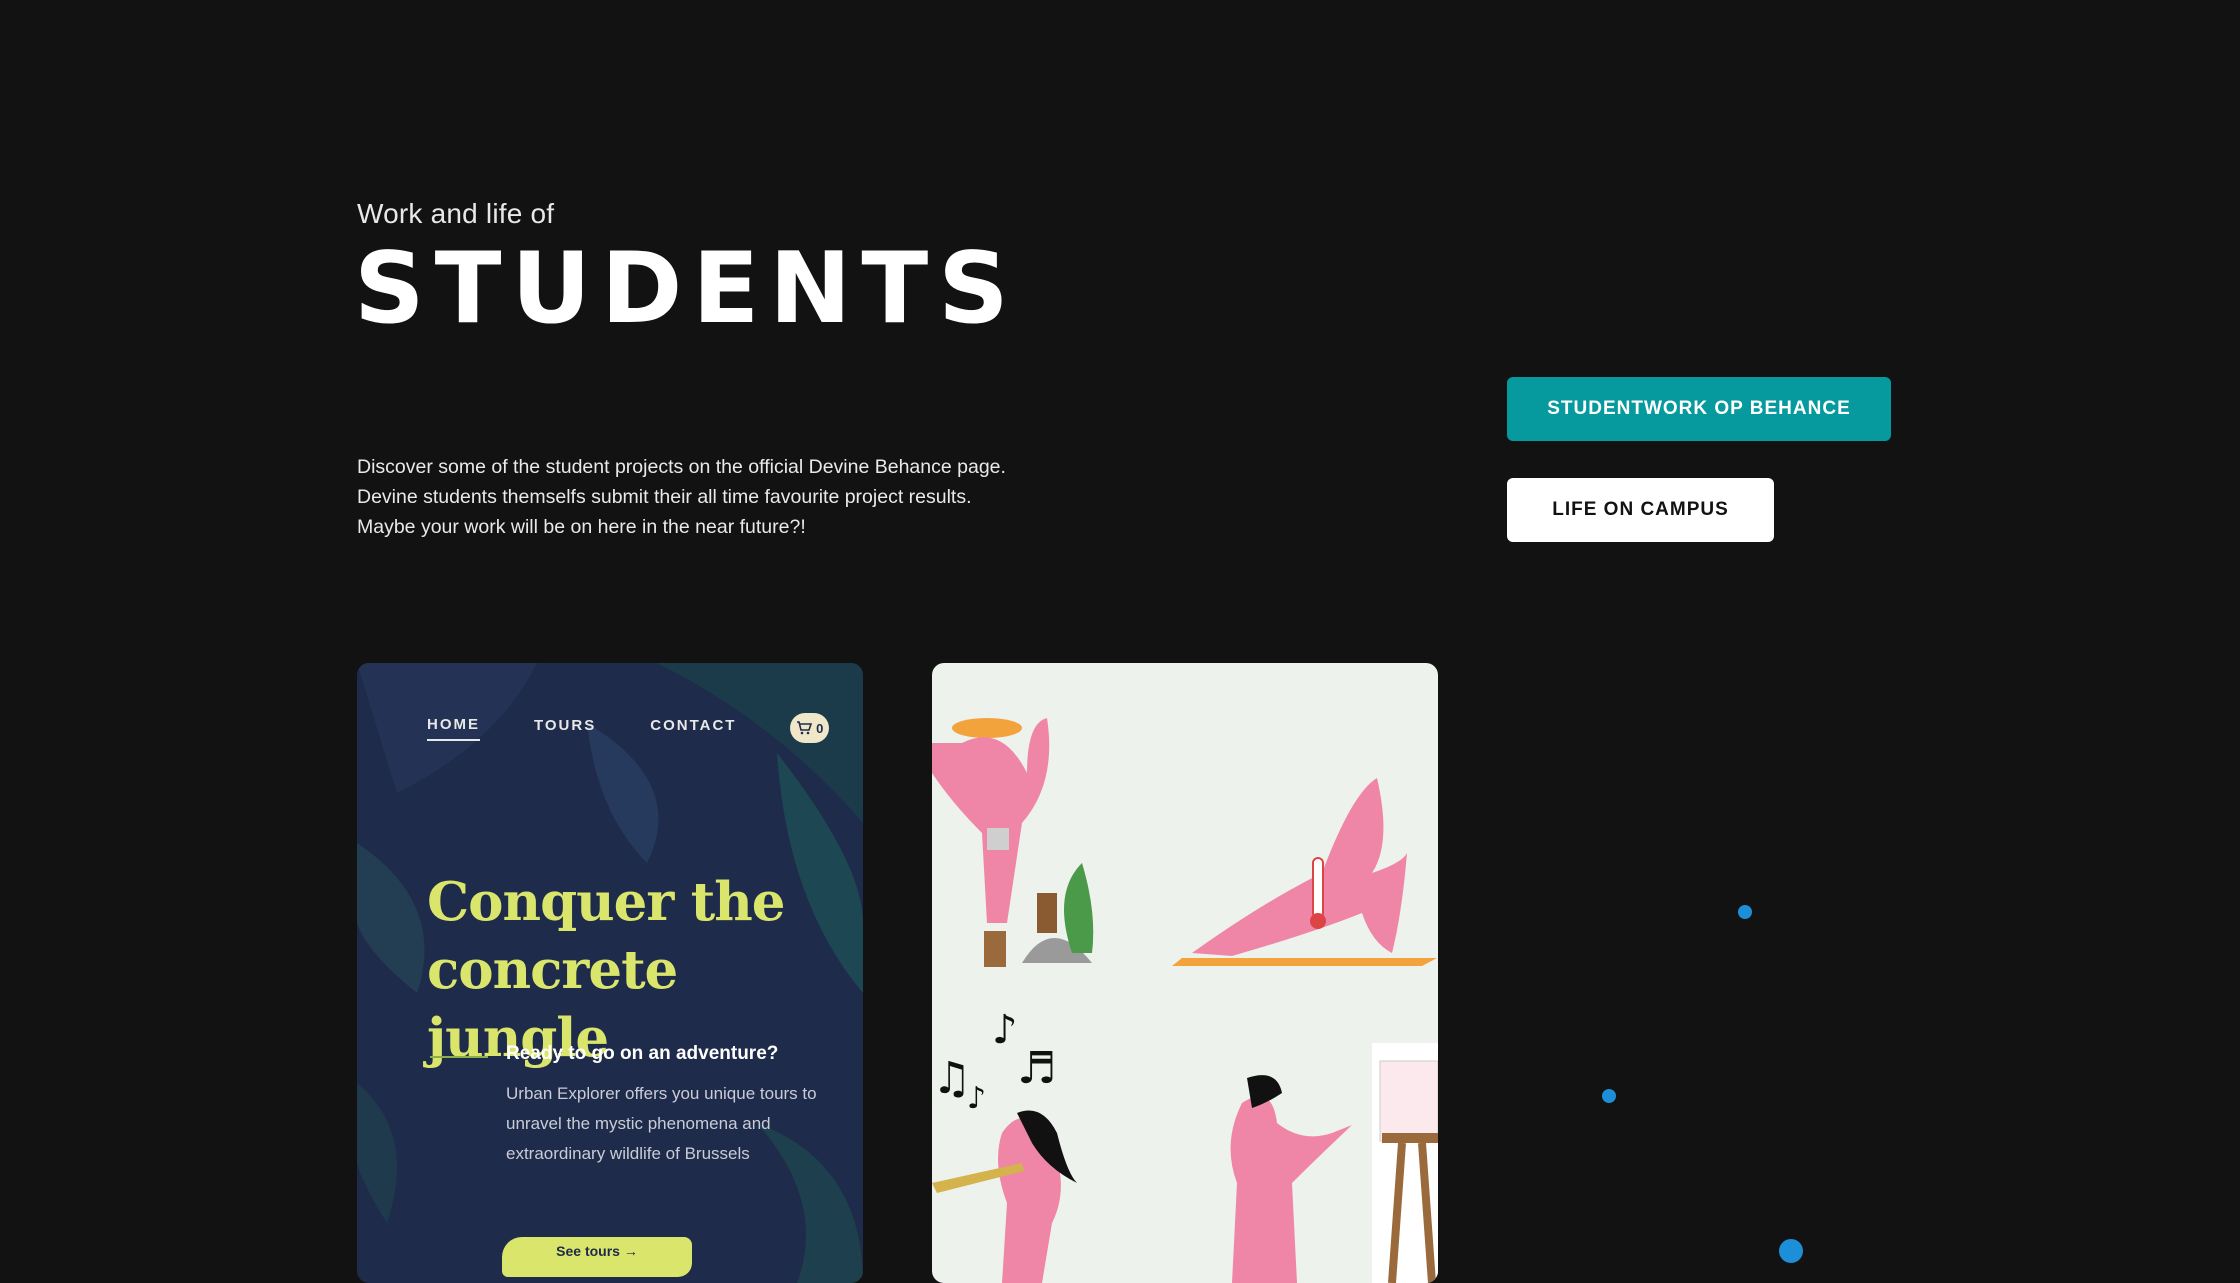  Describe the element at coordinates (805, 728) in the screenshot. I see `cart-icon` at that location.